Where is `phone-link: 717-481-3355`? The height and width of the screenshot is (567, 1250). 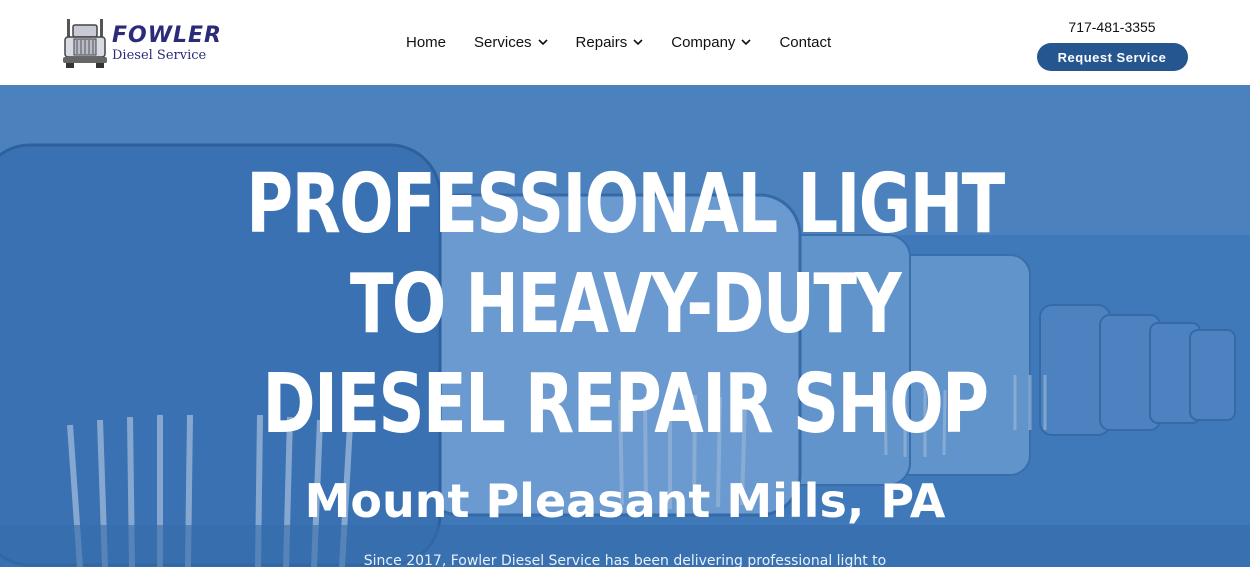 phone-link: 717-481-3355 is located at coordinates (1111, 27).